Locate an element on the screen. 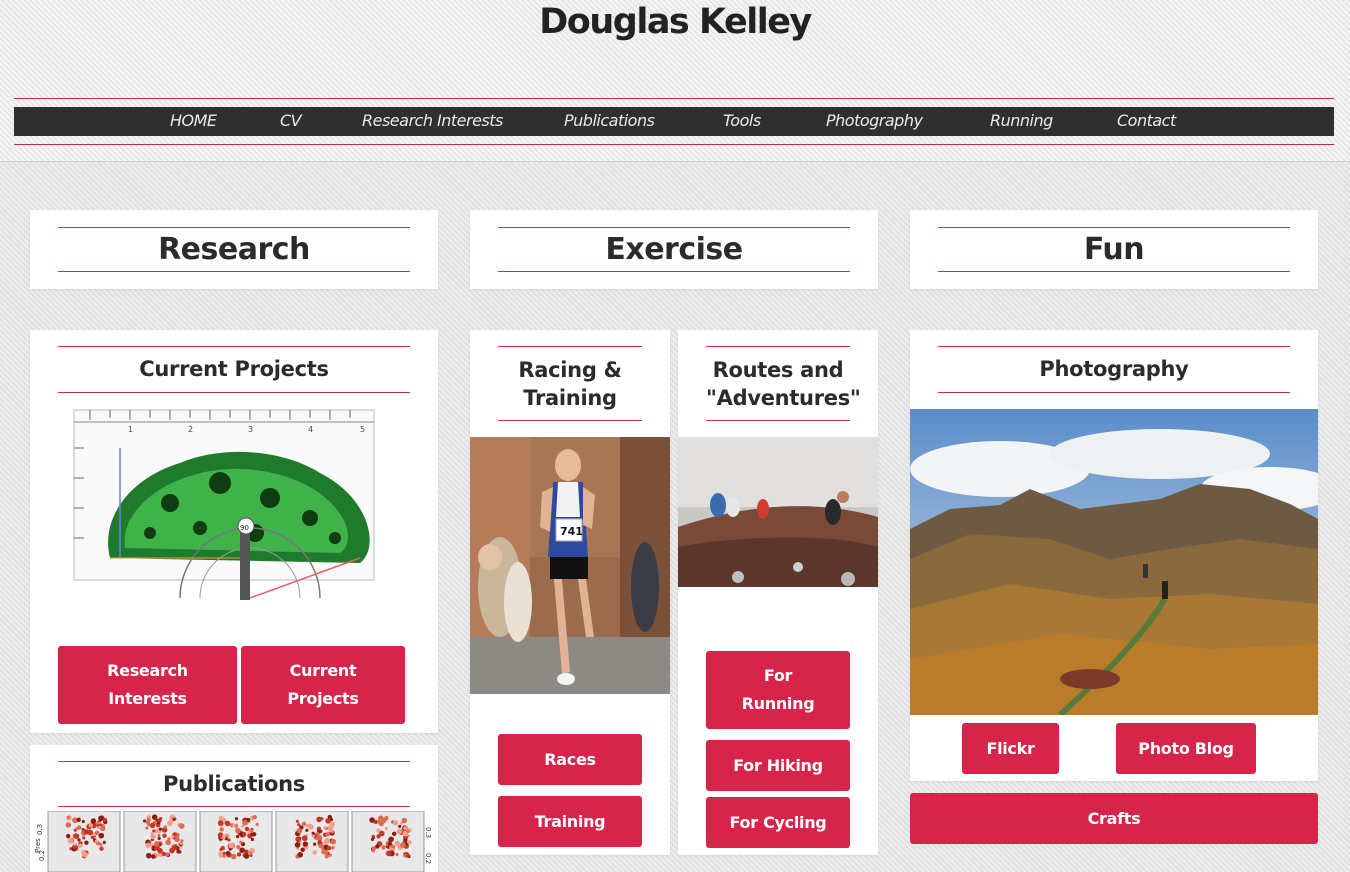 This screenshot has height=872, width=1350. protractor-mark: 90 is located at coordinates (244, 528).